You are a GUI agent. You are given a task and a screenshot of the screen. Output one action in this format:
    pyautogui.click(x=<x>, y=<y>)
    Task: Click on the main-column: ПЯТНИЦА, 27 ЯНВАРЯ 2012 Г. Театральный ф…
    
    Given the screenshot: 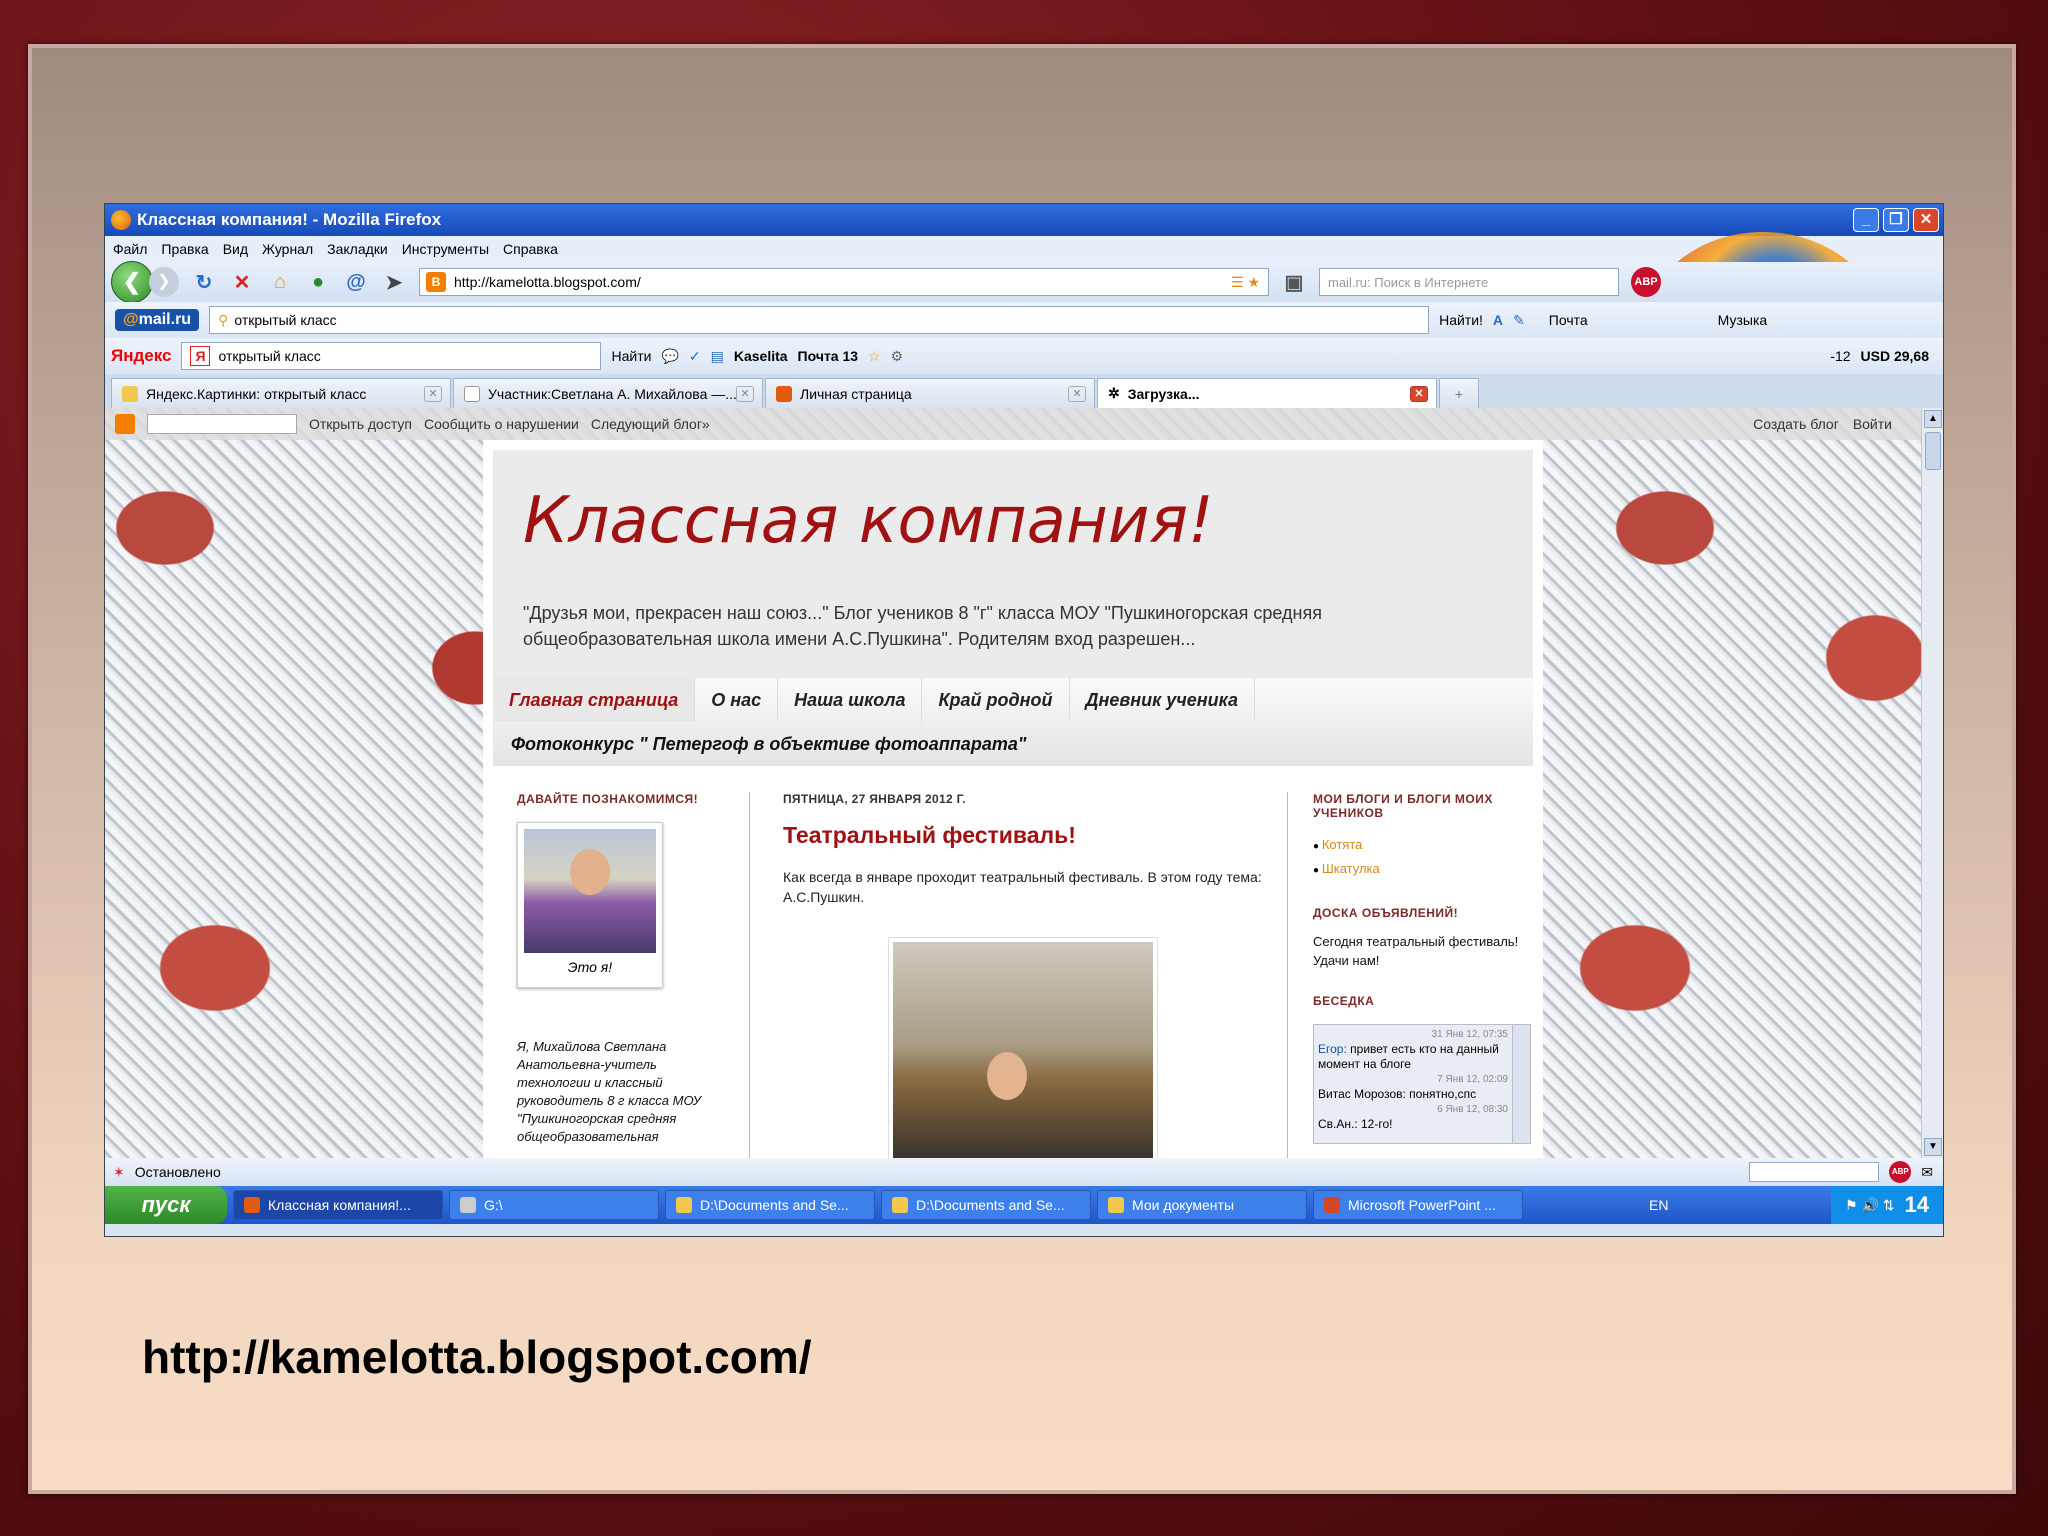 What is the action you would take?
    pyautogui.click(x=1023, y=975)
    